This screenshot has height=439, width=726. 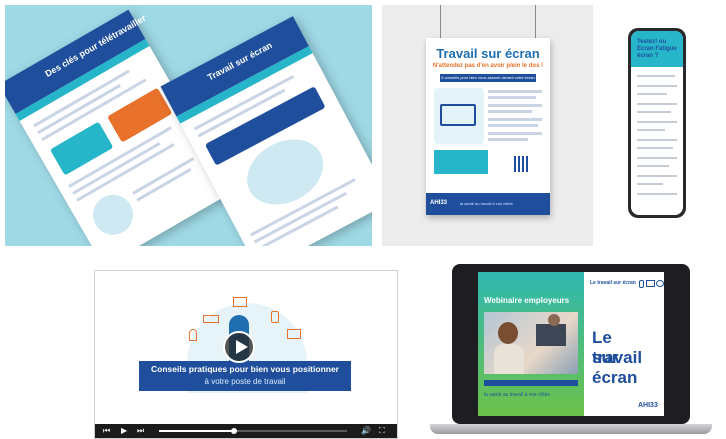 What do you see at coordinates (382, 431) in the screenshot?
I see `fullscreen-icon: ⛶` at bounding box center [382, 431].